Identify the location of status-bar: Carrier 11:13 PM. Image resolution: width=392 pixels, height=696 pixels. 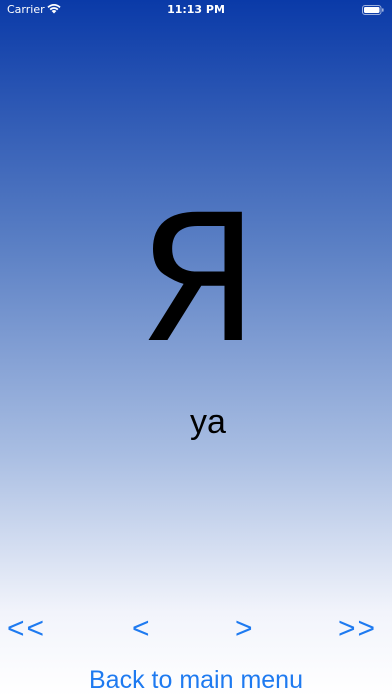
(196, 11).